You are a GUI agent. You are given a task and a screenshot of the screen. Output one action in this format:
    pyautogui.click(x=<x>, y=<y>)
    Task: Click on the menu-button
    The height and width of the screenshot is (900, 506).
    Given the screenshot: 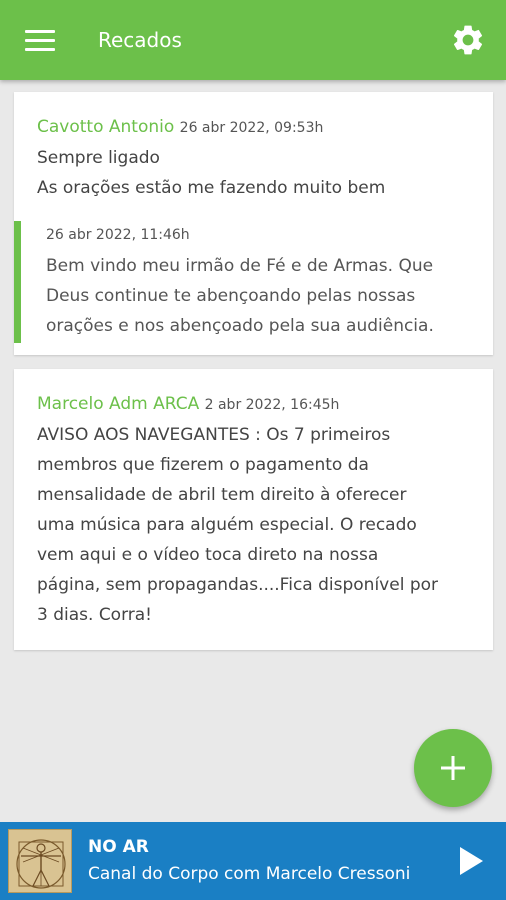 What is the action you would take?
    pyautogui.click(x=35, y=40)
    